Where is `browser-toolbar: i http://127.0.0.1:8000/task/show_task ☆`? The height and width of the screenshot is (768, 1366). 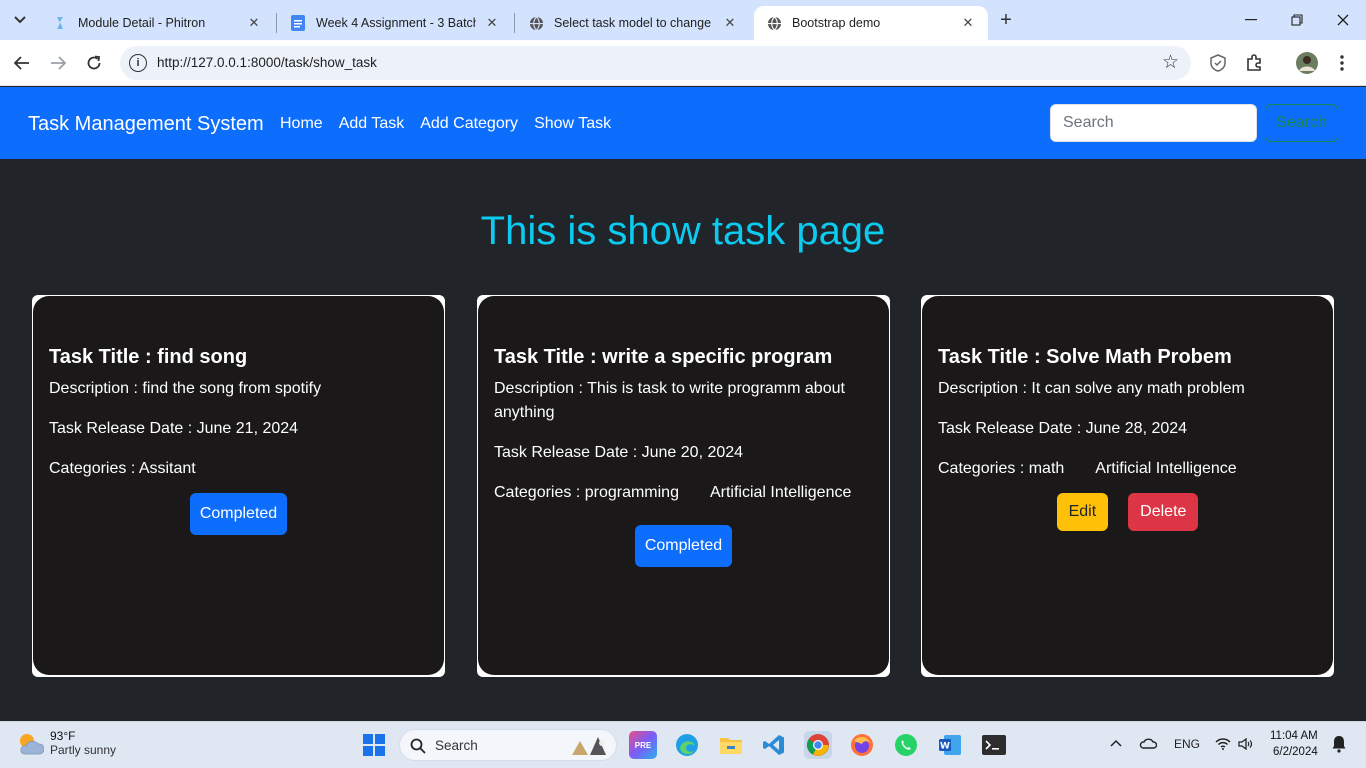
browser-toolbar: i http://127.0.0.1:8000/task/show_task ☆ is located at coordinates (683, 63).